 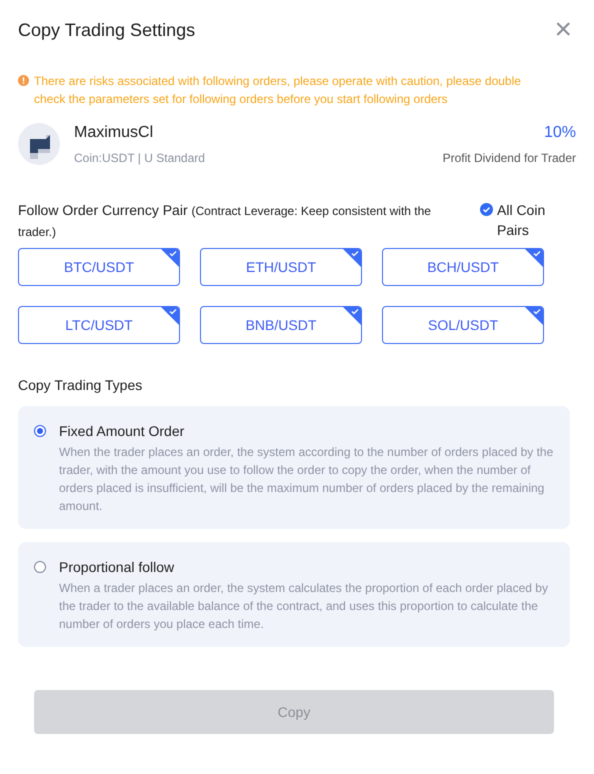 I want to click on pair-option: BCH/USDT, so click(x=463, y=267).